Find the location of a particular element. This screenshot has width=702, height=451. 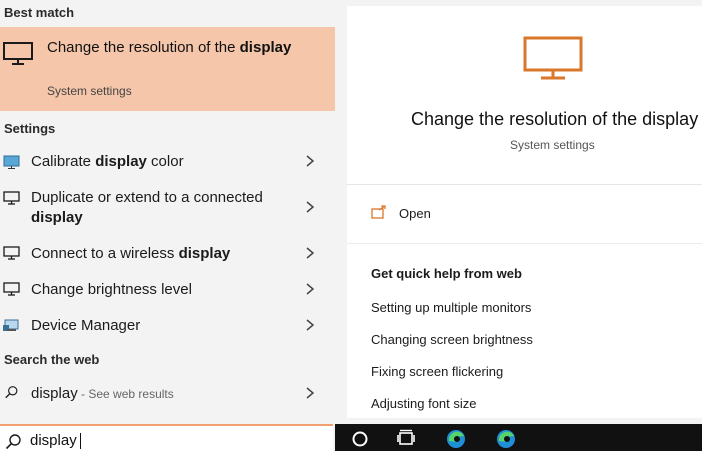

search-web-label: Search the web is located at coordinates (52, 359).